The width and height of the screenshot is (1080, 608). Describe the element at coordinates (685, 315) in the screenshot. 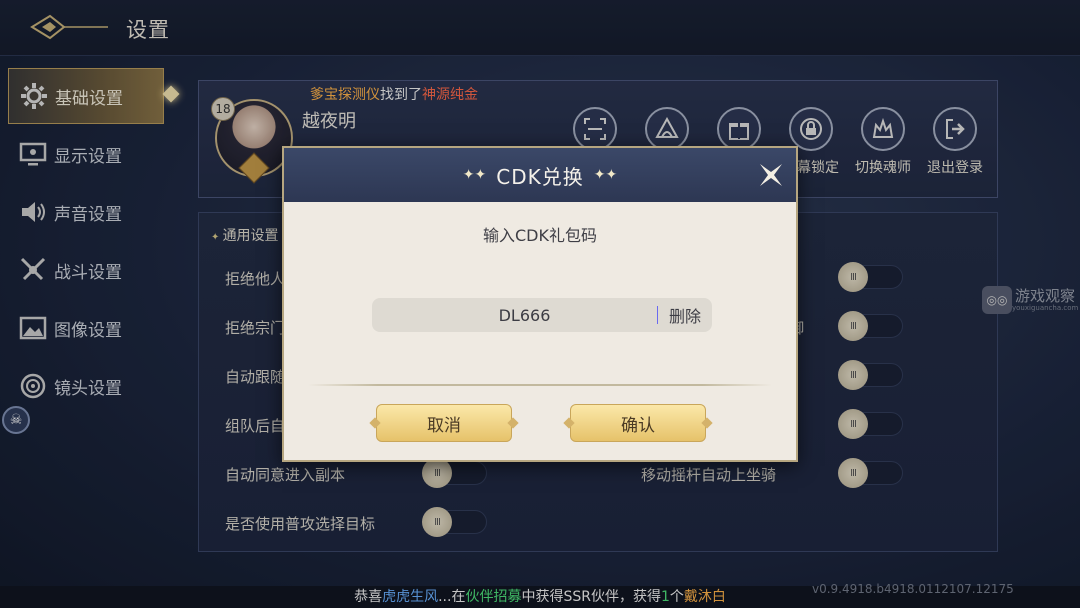

I see `delete-button: 删除` at that location.